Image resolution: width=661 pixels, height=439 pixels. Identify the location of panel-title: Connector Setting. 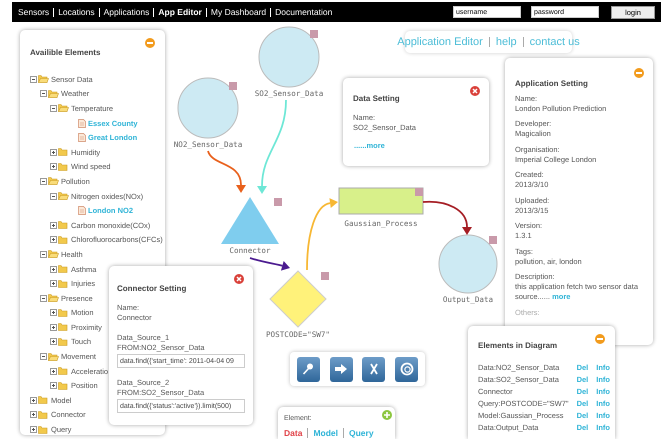
(152, 288).